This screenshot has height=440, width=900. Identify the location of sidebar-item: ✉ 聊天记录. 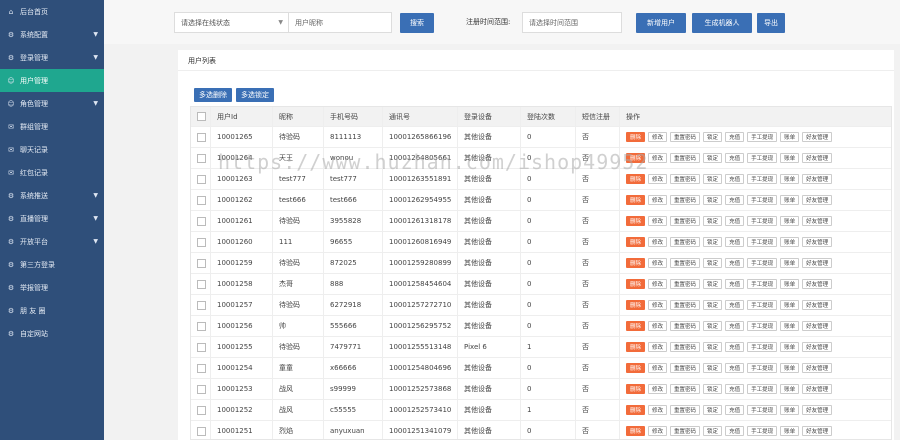
(52, 149).